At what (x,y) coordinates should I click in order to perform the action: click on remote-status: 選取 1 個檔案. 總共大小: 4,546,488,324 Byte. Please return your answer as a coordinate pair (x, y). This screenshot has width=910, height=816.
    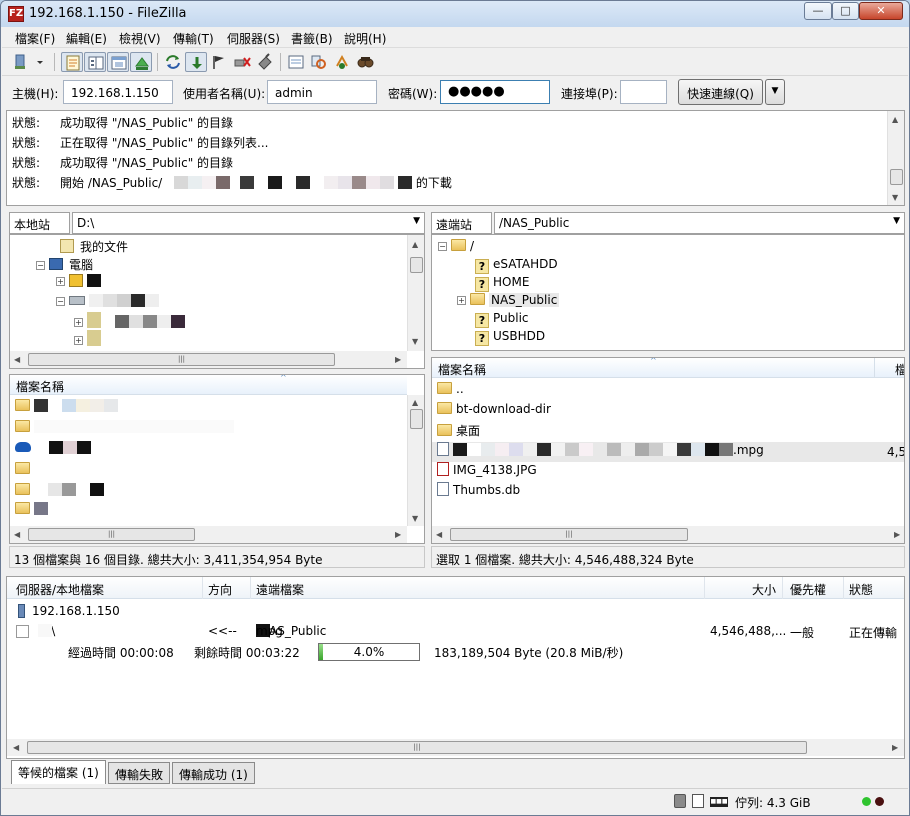
    Looking at the image, I should click on (668, 557).